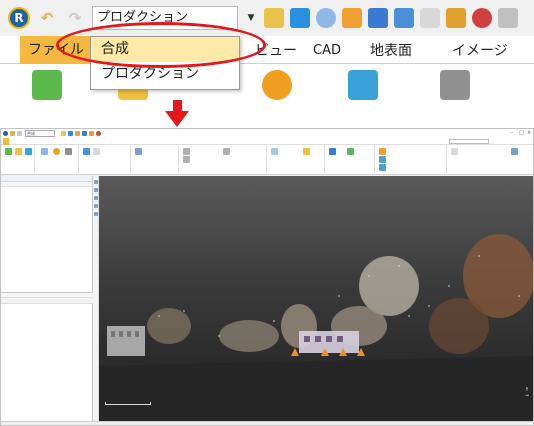  What do you see at coordinates (47, 356) in the screenshot?
I see `properties-panel` at bounding box center [47, 356].